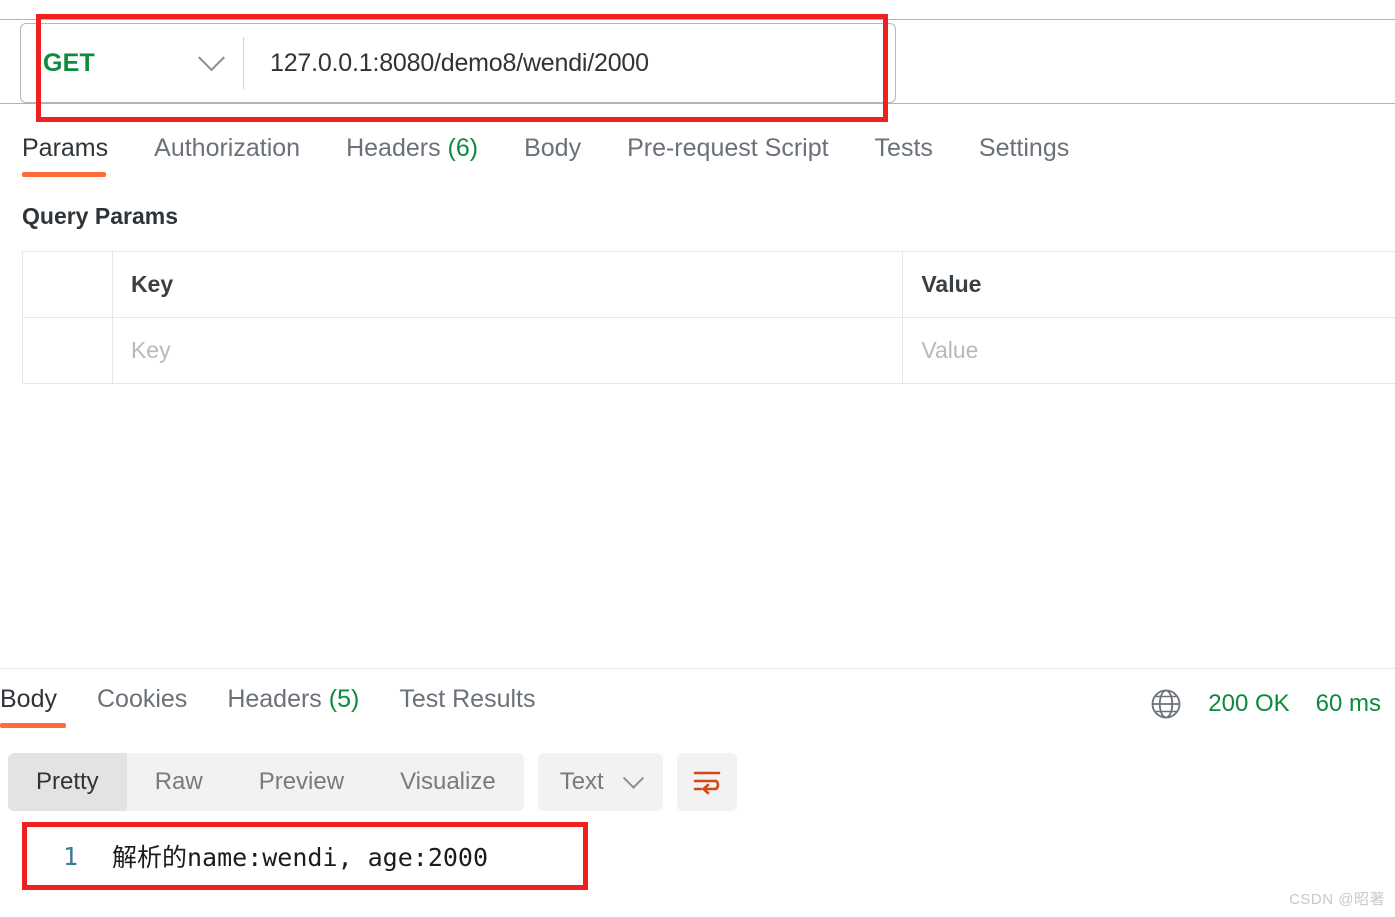 Image resolution: width=1395 pixels, height=917 pixels. I want to click on header-cell-value: Value, so click(951, 284).